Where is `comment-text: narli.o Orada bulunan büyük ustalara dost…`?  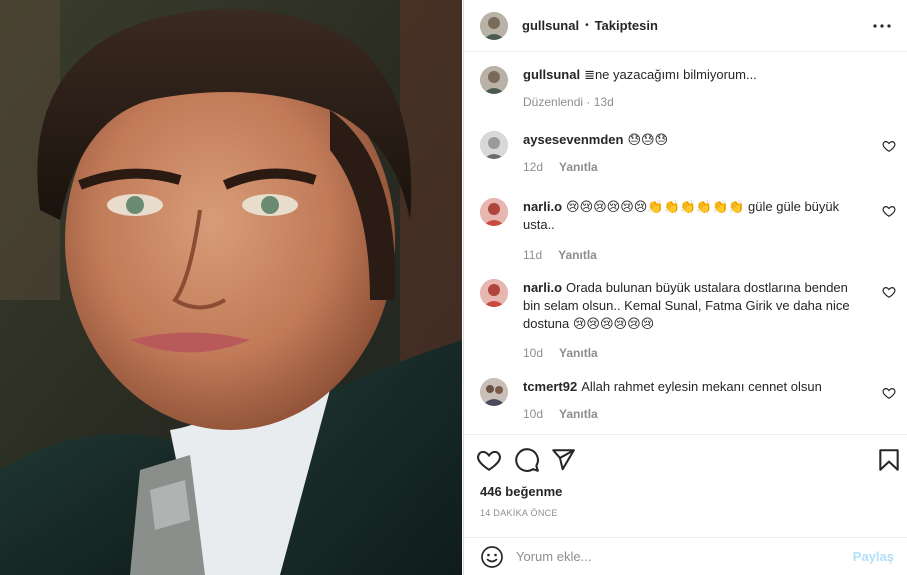 comment-text: narli.o Orada bulunan büyük ustalara dost… is located at coordinates (695, 306).